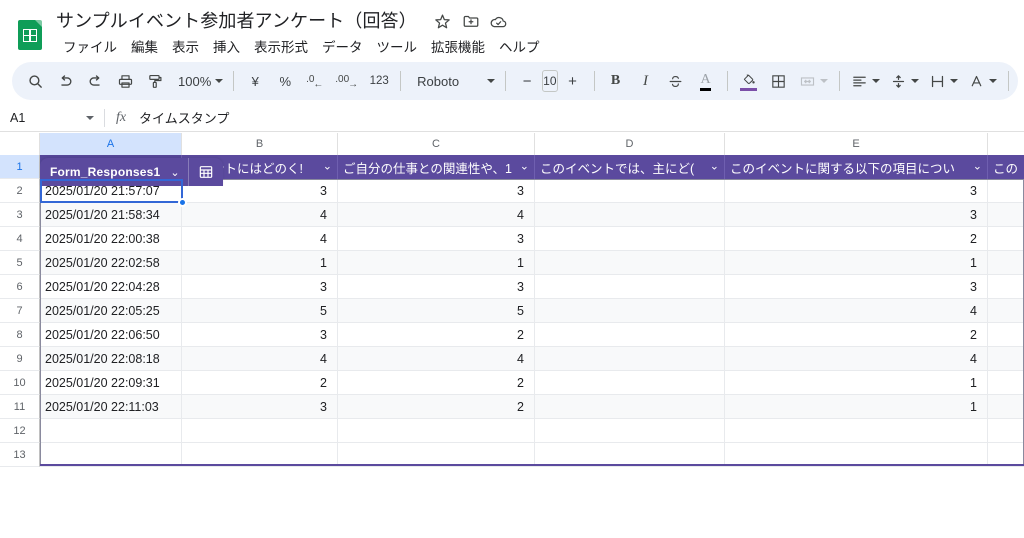  I want to click on row-header: 8, so click(20, 335).